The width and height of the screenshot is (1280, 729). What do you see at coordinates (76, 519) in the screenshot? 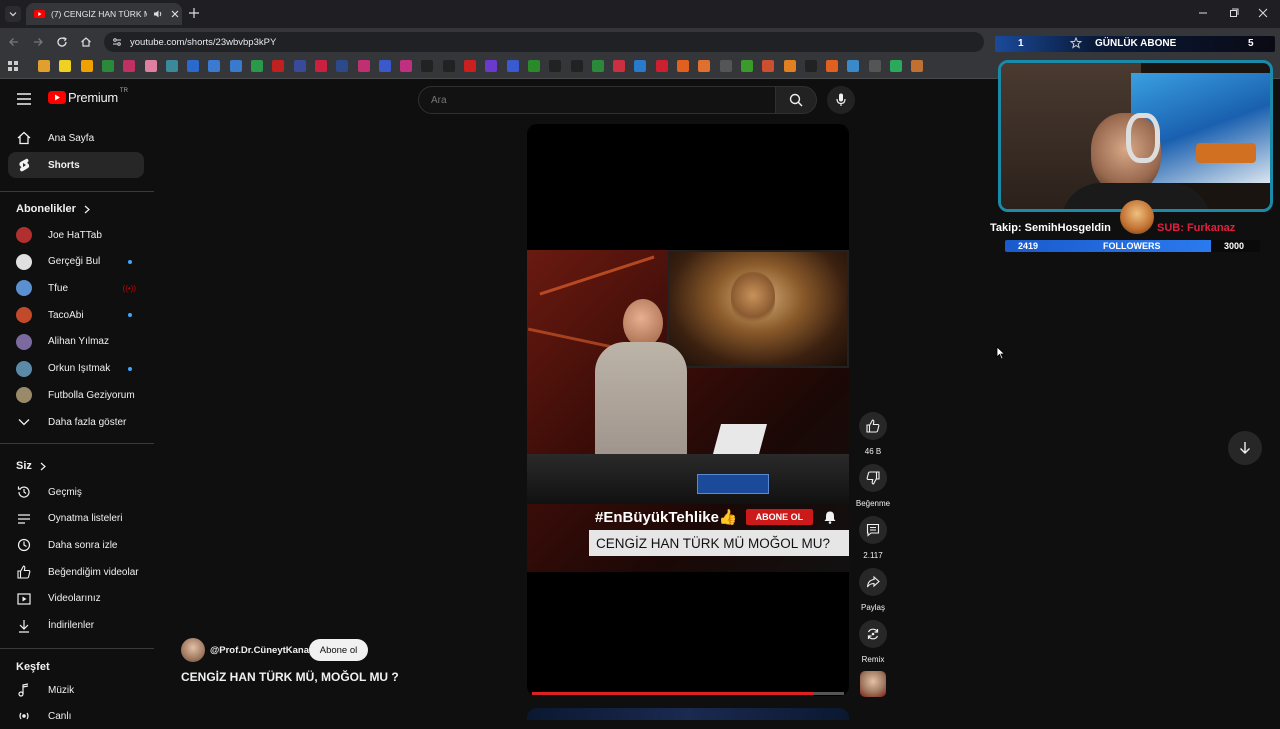
I see `sidebar-item-playlist: Oynatma listeleri` at bounding box center [76, 519].